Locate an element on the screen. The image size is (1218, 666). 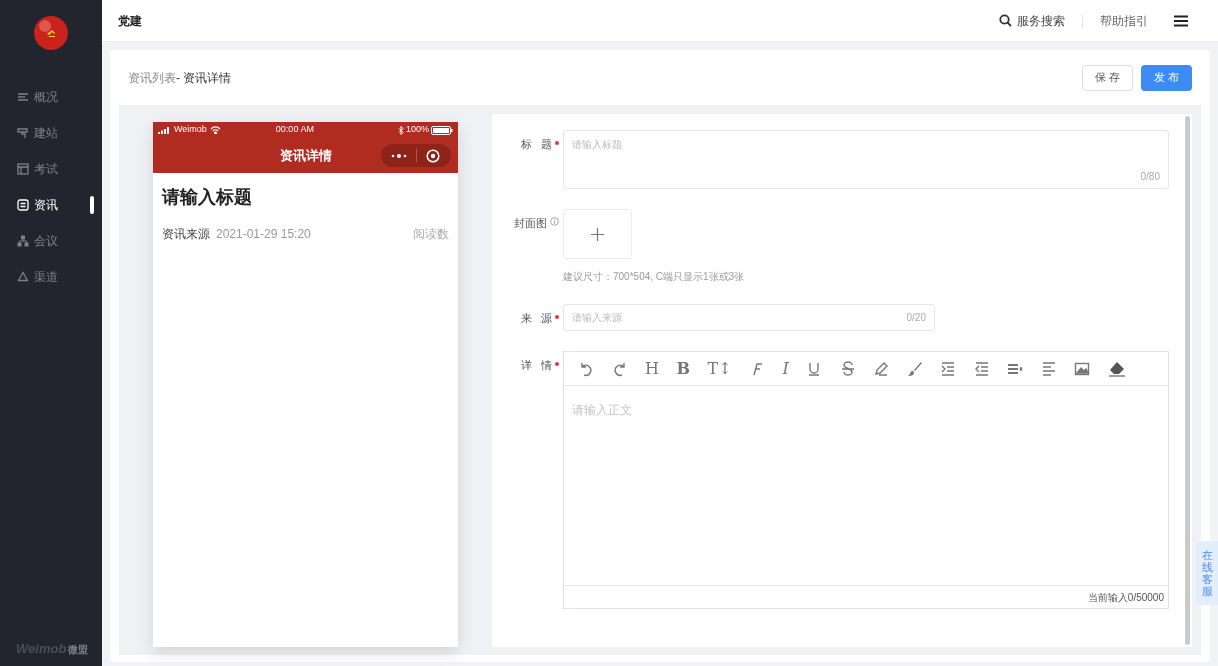
sidebar-item: 渠道 is located at coordinates (51, 277).